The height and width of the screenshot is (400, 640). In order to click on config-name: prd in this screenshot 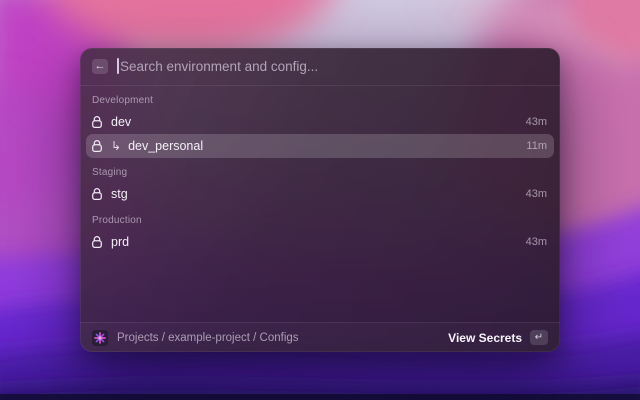, I will do `click(120, 242)`.